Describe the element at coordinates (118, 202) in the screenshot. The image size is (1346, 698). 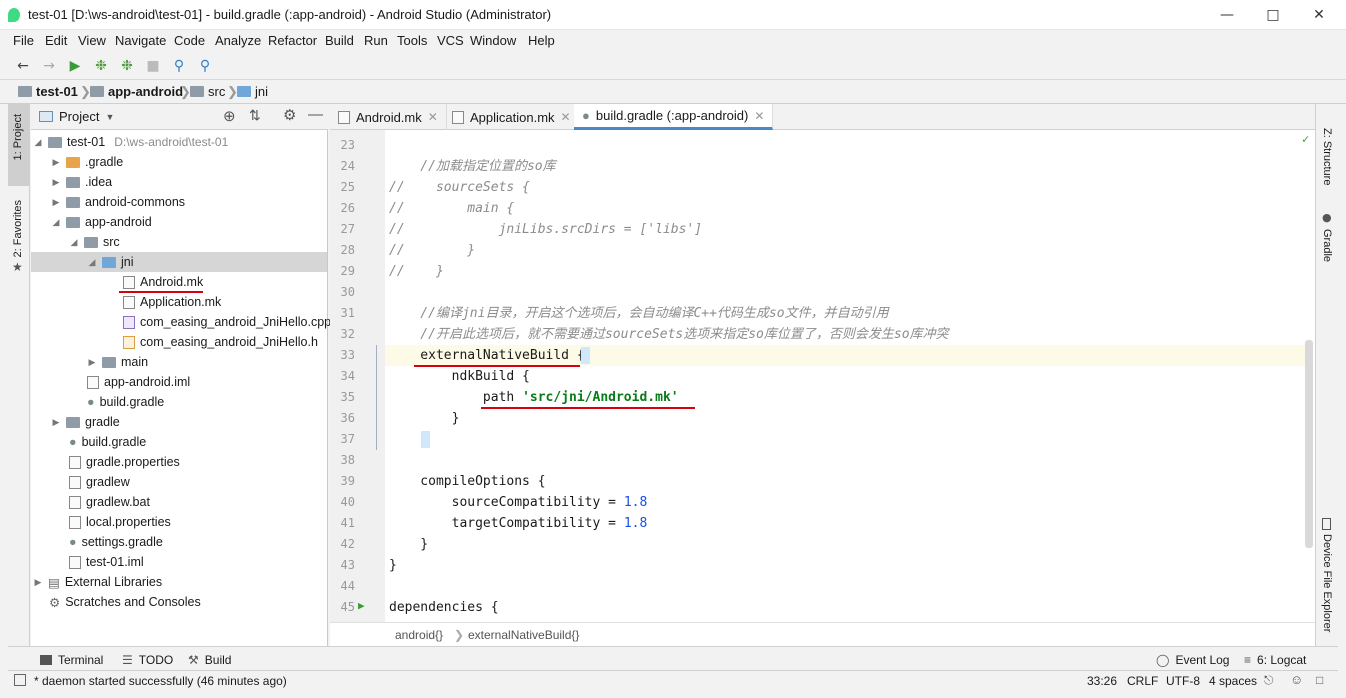
I see `tree-item-android-commons: ▶ android-commons` at that location.